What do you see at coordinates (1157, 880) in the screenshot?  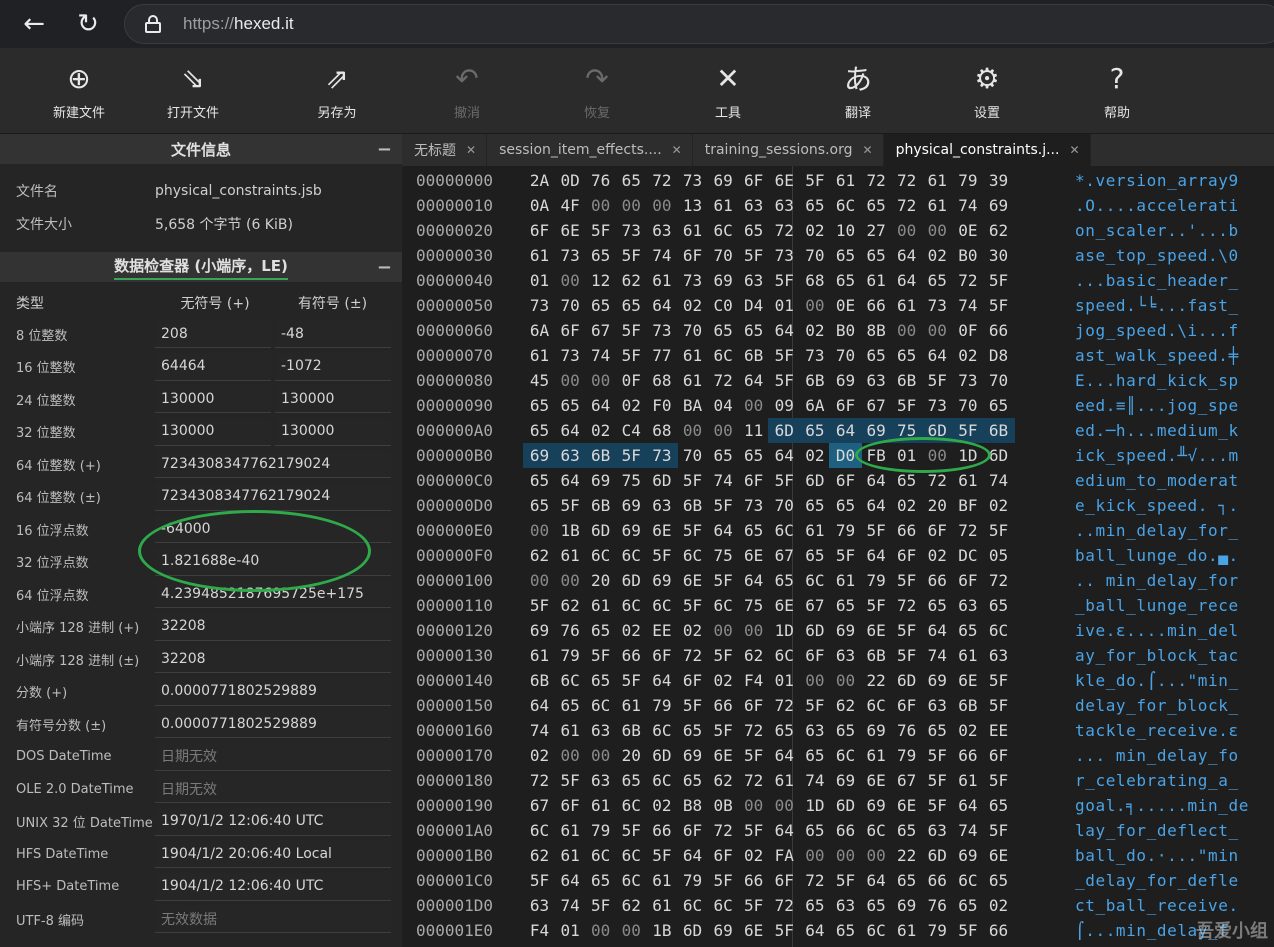 I see `ascii-text: _delay_for_defle` at bounding box center [1157, 880].